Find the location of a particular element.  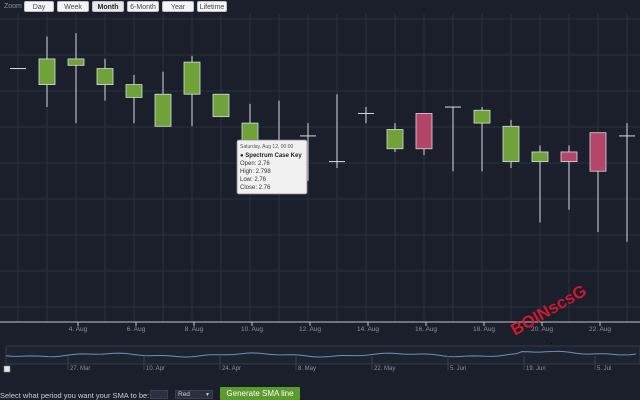

zoom-6month-button: 6-Month is located at coordinates (143, 6).